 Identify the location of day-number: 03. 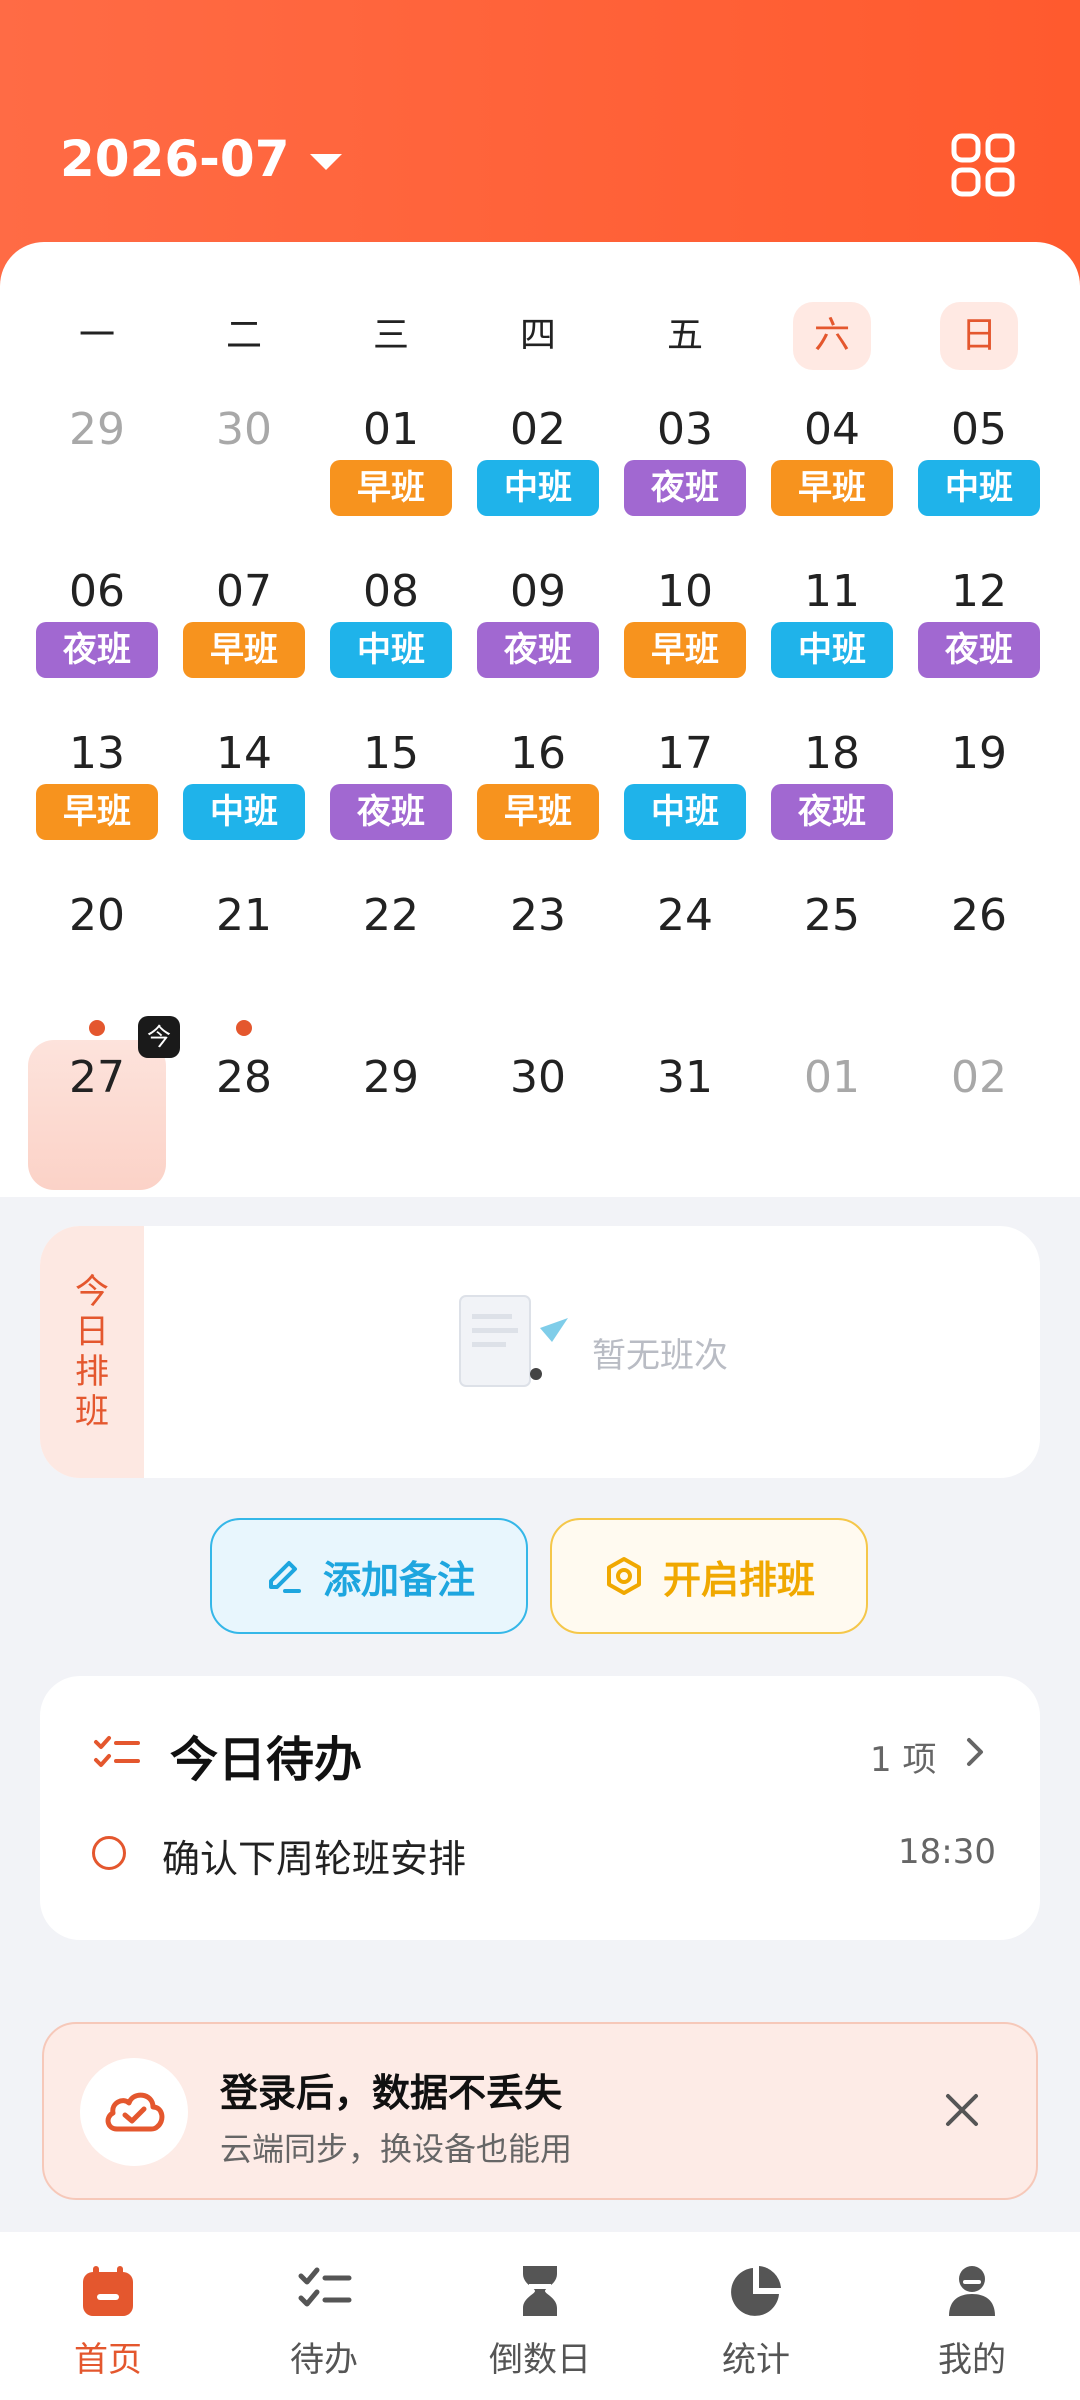
(685, 429).